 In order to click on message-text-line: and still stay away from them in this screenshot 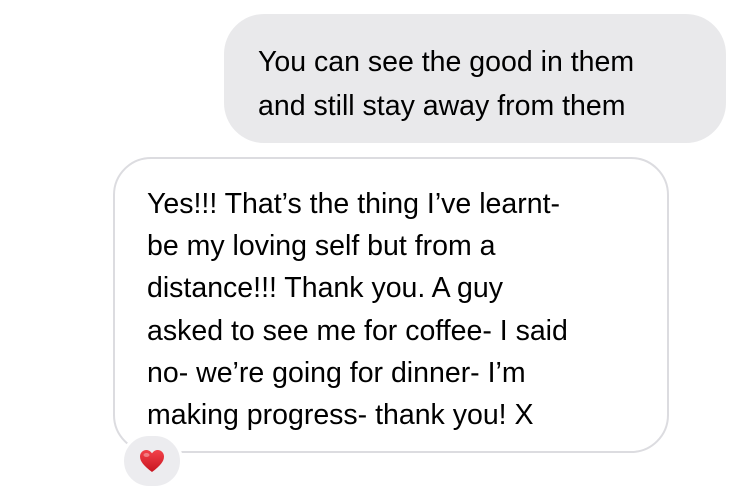, I will do `click(442, 106)`.